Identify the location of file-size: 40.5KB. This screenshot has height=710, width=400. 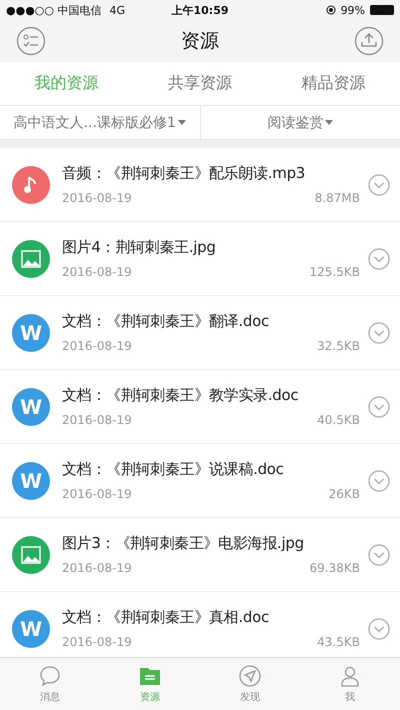
(338, 420).